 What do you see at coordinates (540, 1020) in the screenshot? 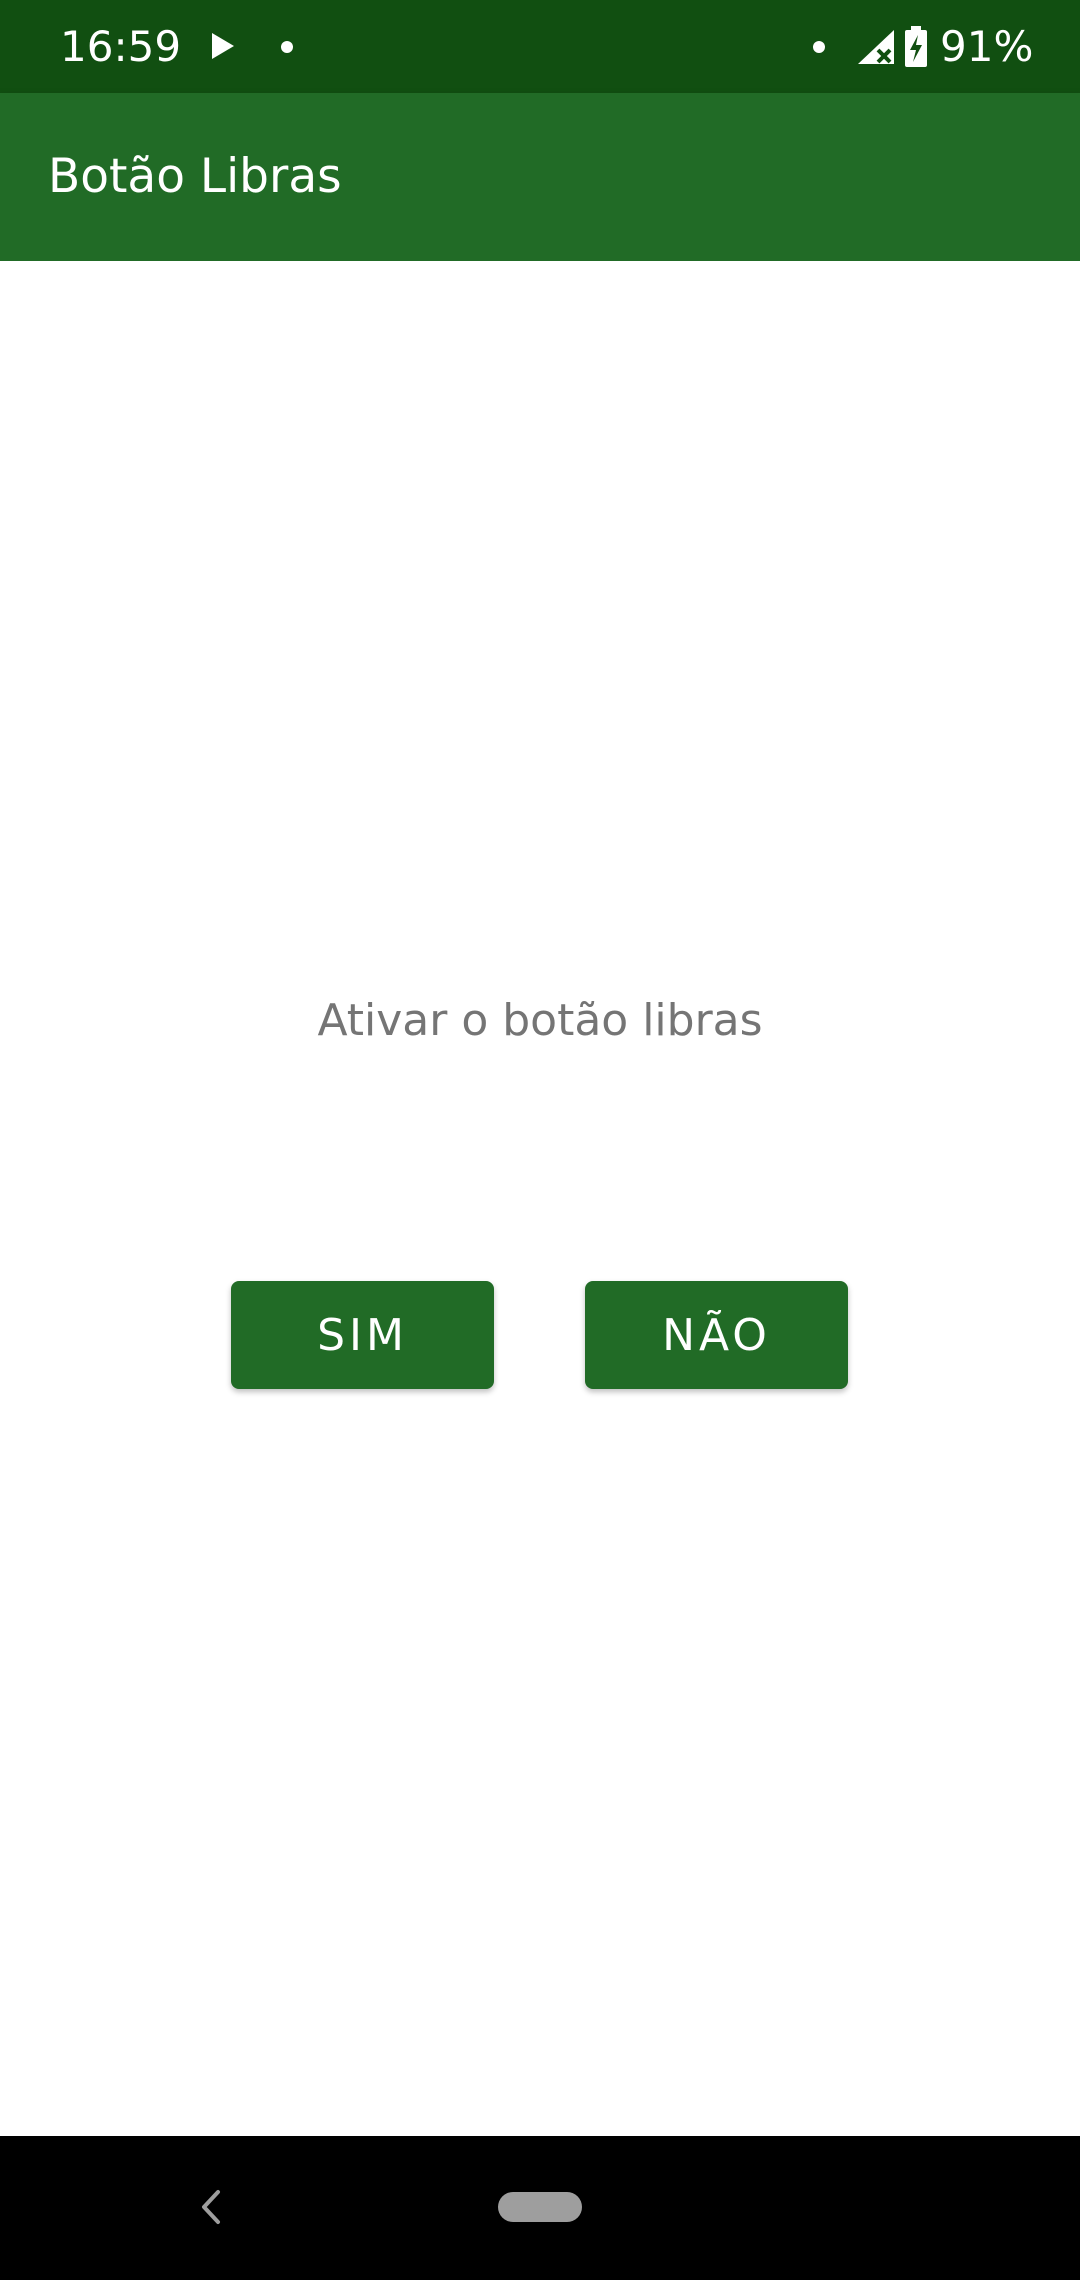
I see `prompt-text: Ativar o botão libras` at bounding box center [540, 1020].